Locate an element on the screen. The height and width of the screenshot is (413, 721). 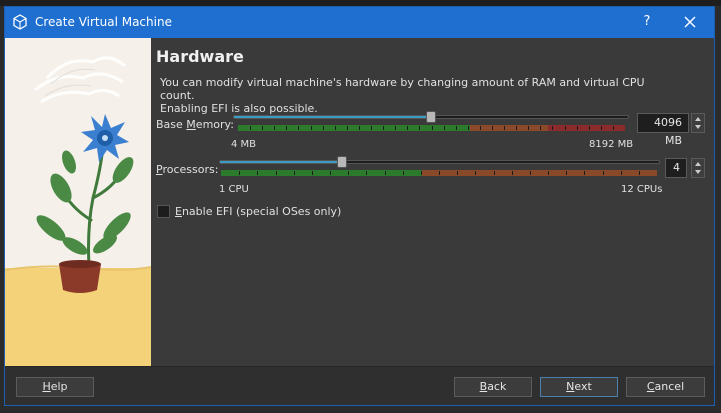
processors-max-label: 12 CPUs is located at coordinates (642, 189).